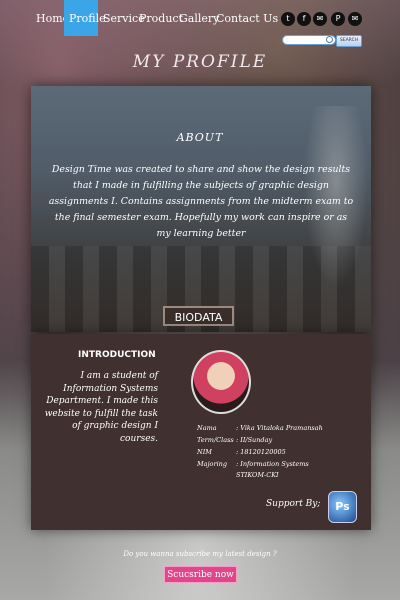  What do you see at coordinates (200, 137) in the screenshot?
I see `about-title: ABOUT` at bounding box center [200, 137].